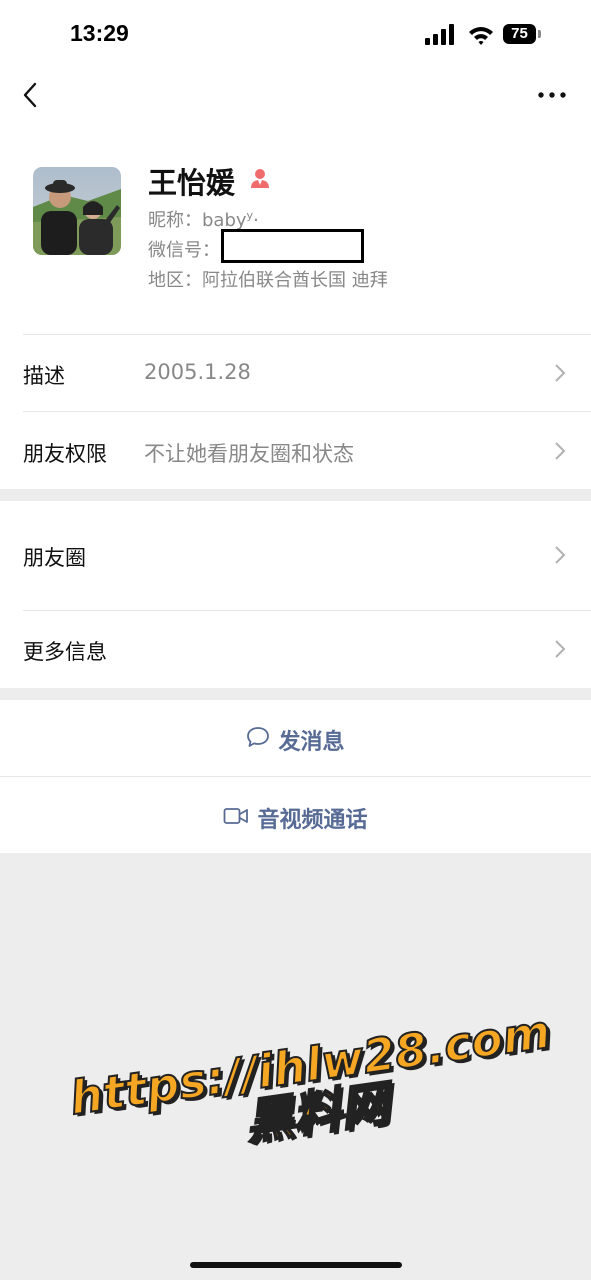 This screenshot has width=591, height=1280. Describe the element at coordinates (296, 1265) in the screenshot. I see `home-indicator` at that location.